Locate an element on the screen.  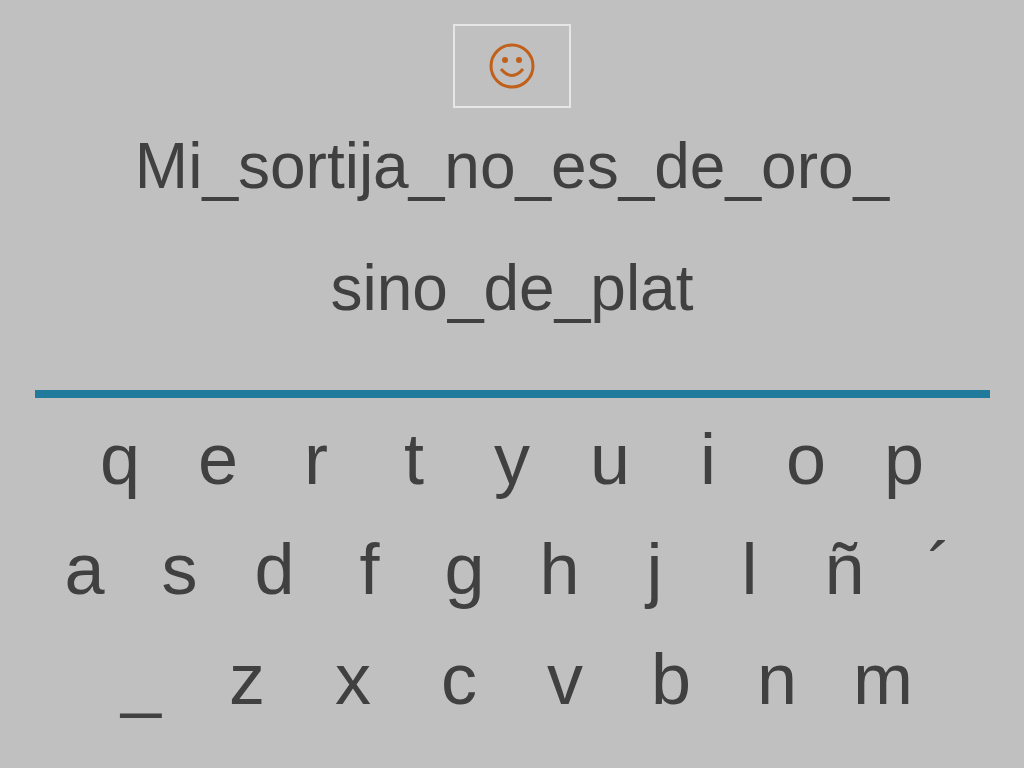
letter-key: j is located at coordinates (654, 569).